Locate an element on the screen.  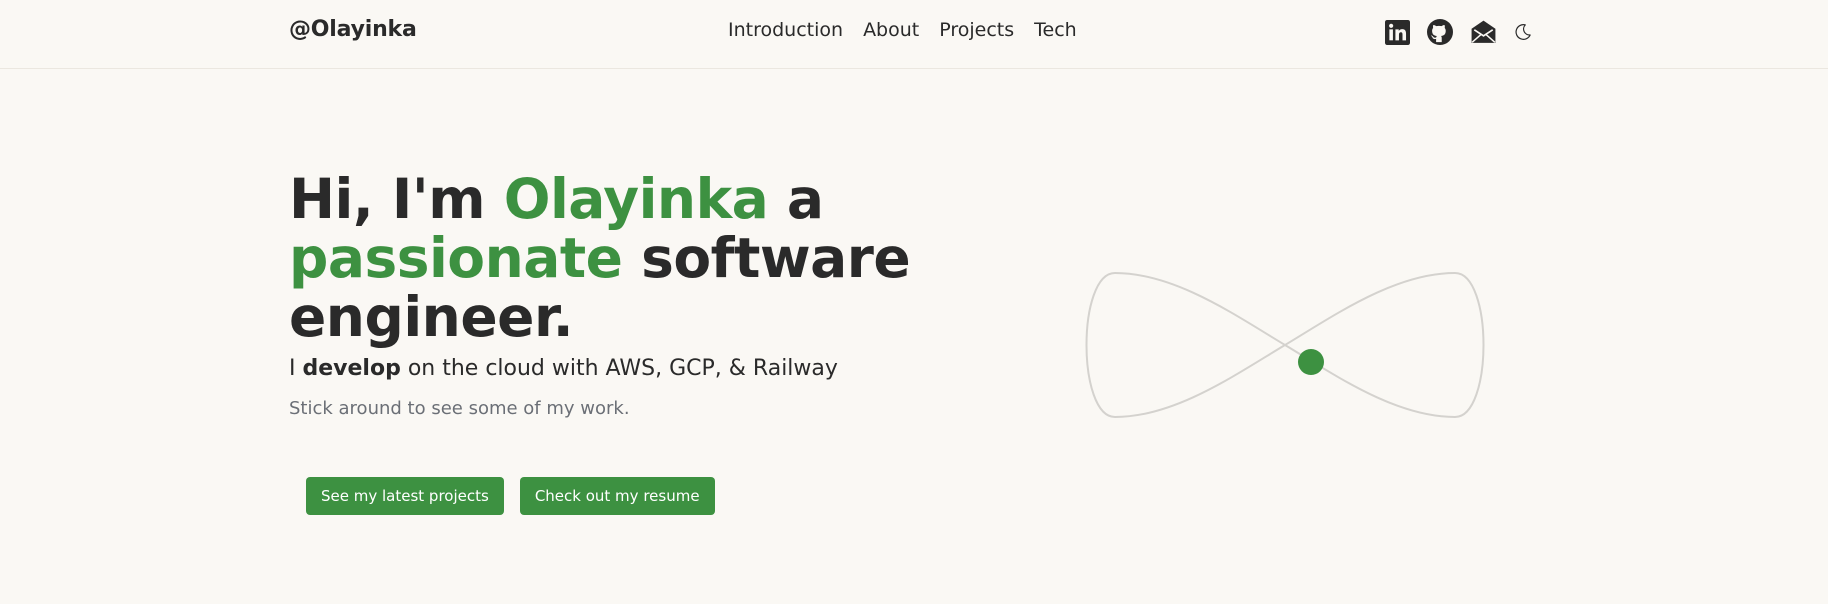
infinity-svg is located at coordinates (1285, 345).